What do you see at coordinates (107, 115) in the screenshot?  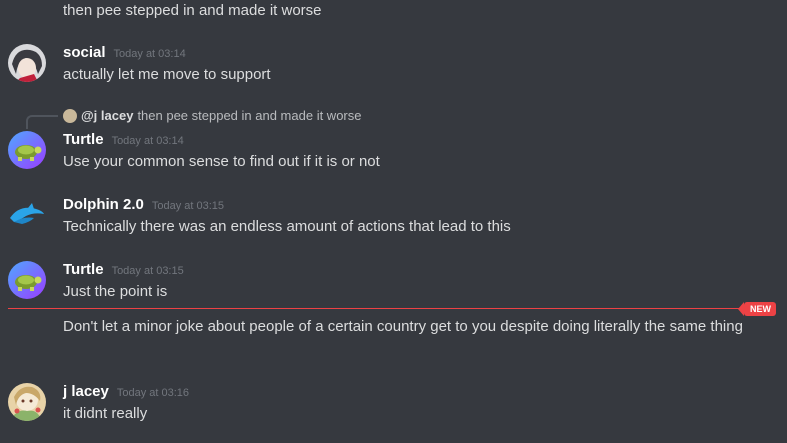 I see `reply-mention: @j lacey` at bounding box center [107, 115].